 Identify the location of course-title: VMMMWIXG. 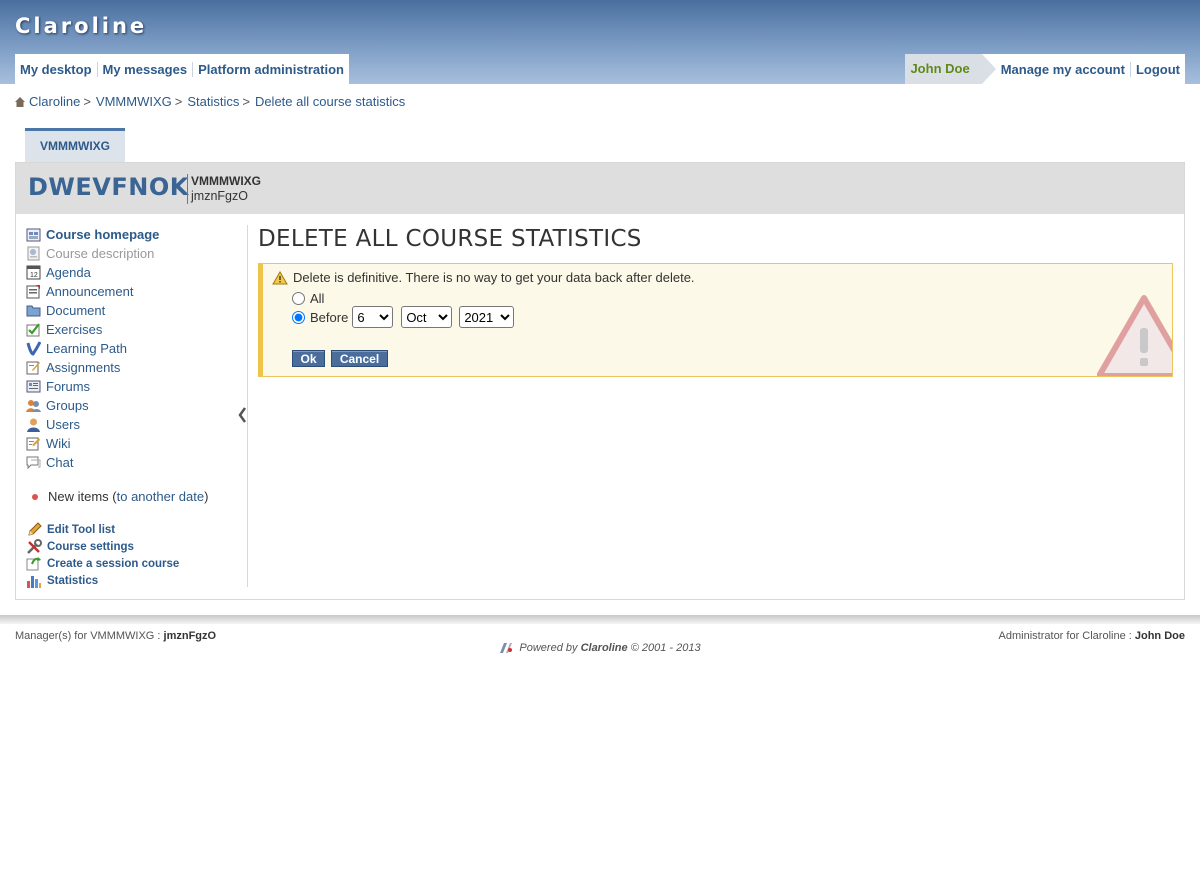
(226, 181).